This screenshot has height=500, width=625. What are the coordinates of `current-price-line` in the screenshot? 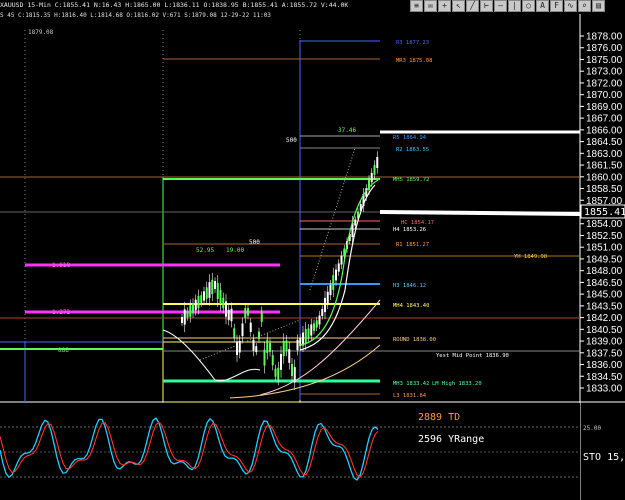 It's located at (480, 213).